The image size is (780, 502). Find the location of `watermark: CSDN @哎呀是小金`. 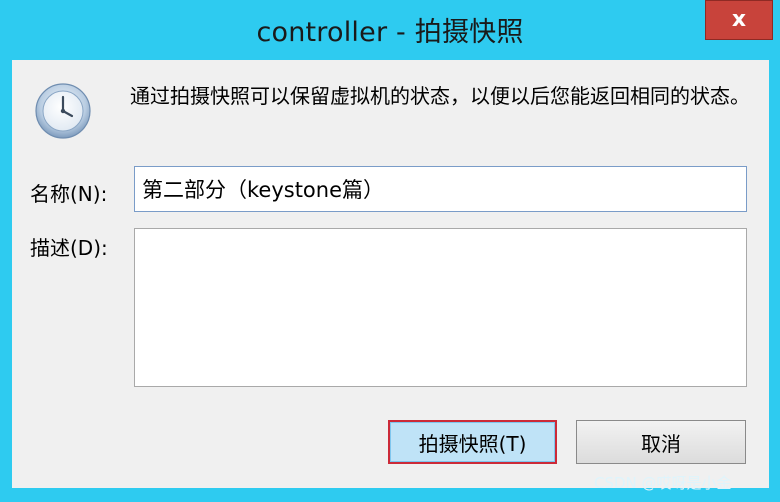

watermark: CSDN @哎呀是小金 is located at coordinates (663, 483).